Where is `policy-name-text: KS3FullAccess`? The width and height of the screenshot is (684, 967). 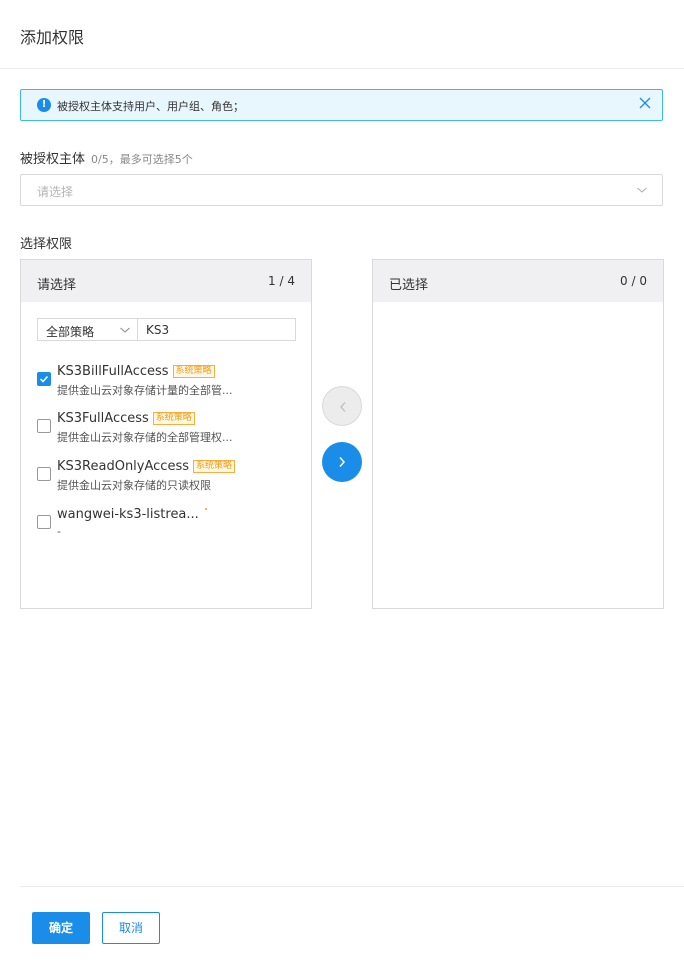 policy-name-text: KS3FullAccess is located at coordinates (103, 418).